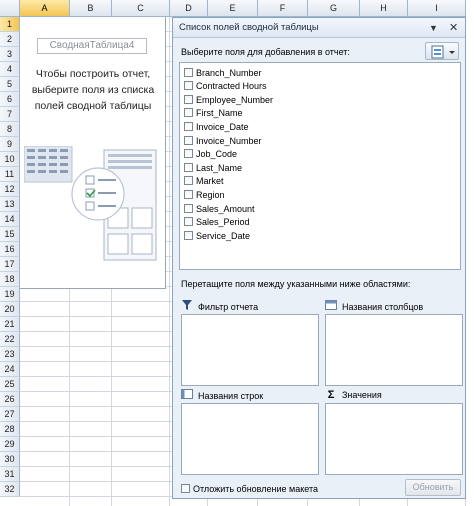 This screenshot has height=506, width=474. I want to click on row-labels-label: Названия строк, so click(222, 395).